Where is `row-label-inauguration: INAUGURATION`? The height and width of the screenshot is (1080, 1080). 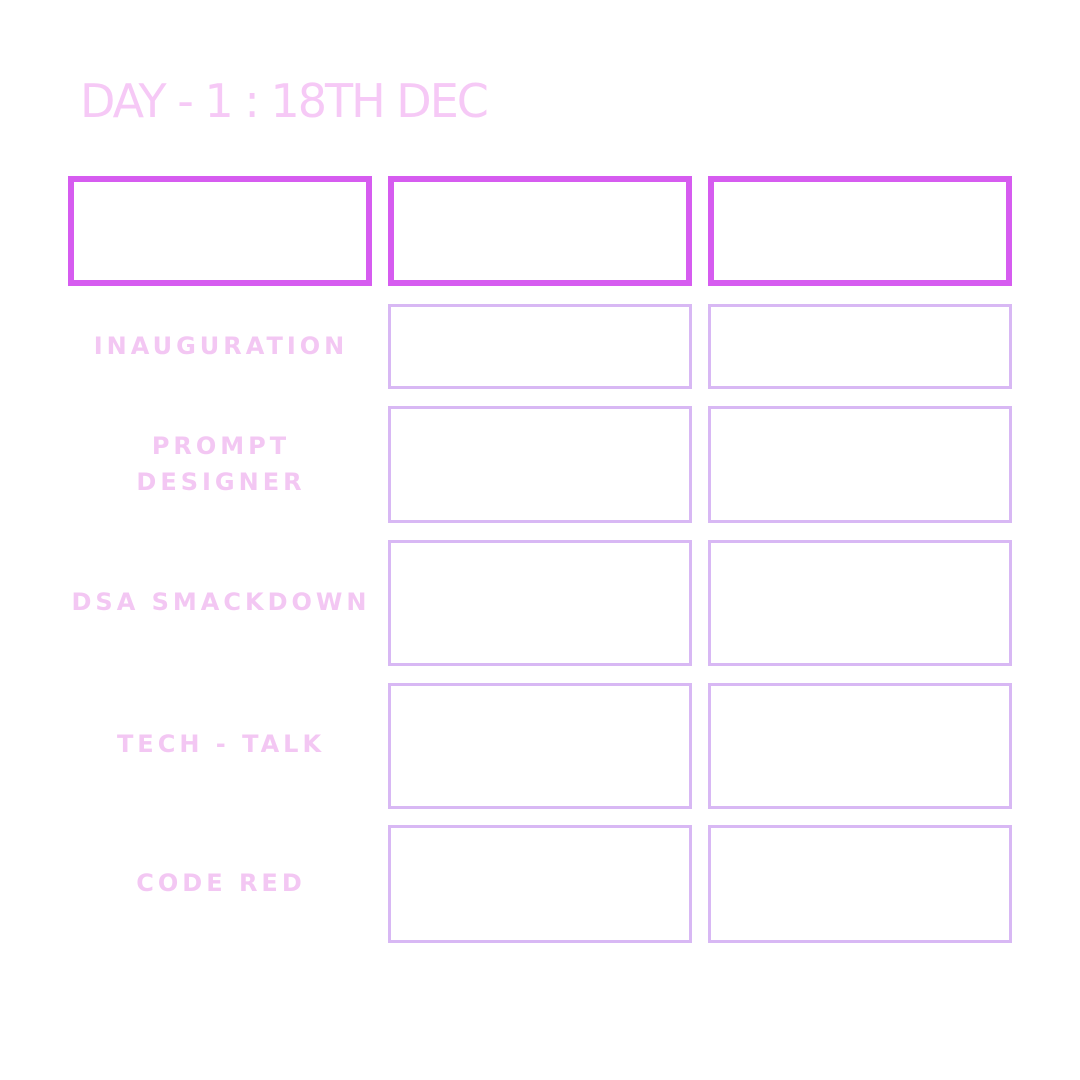
row-label-inauguration: INAUGURATION is located at coordinates (221, 346).